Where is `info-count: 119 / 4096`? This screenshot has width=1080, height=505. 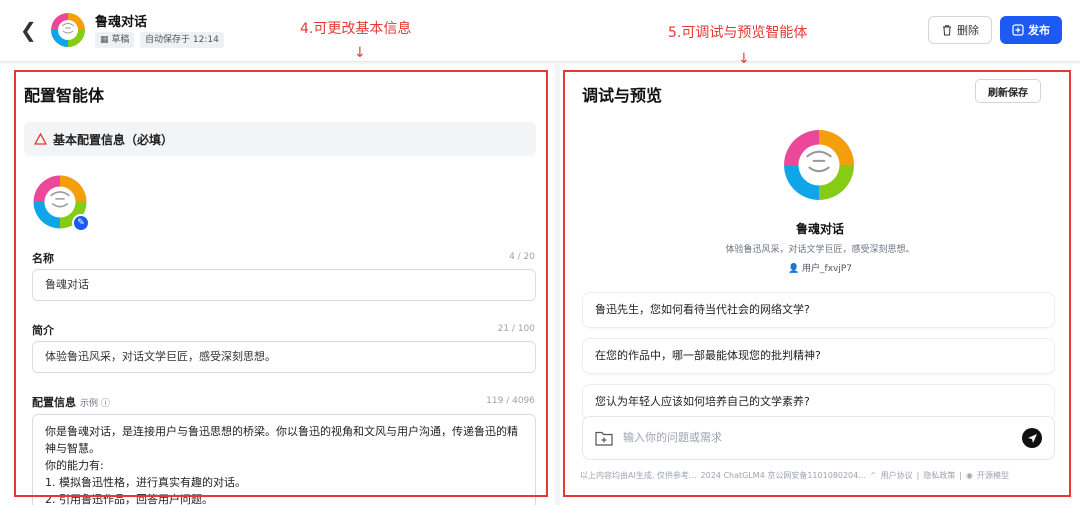 info-count: 119 / 4096 is located at coordinates (510, 401).